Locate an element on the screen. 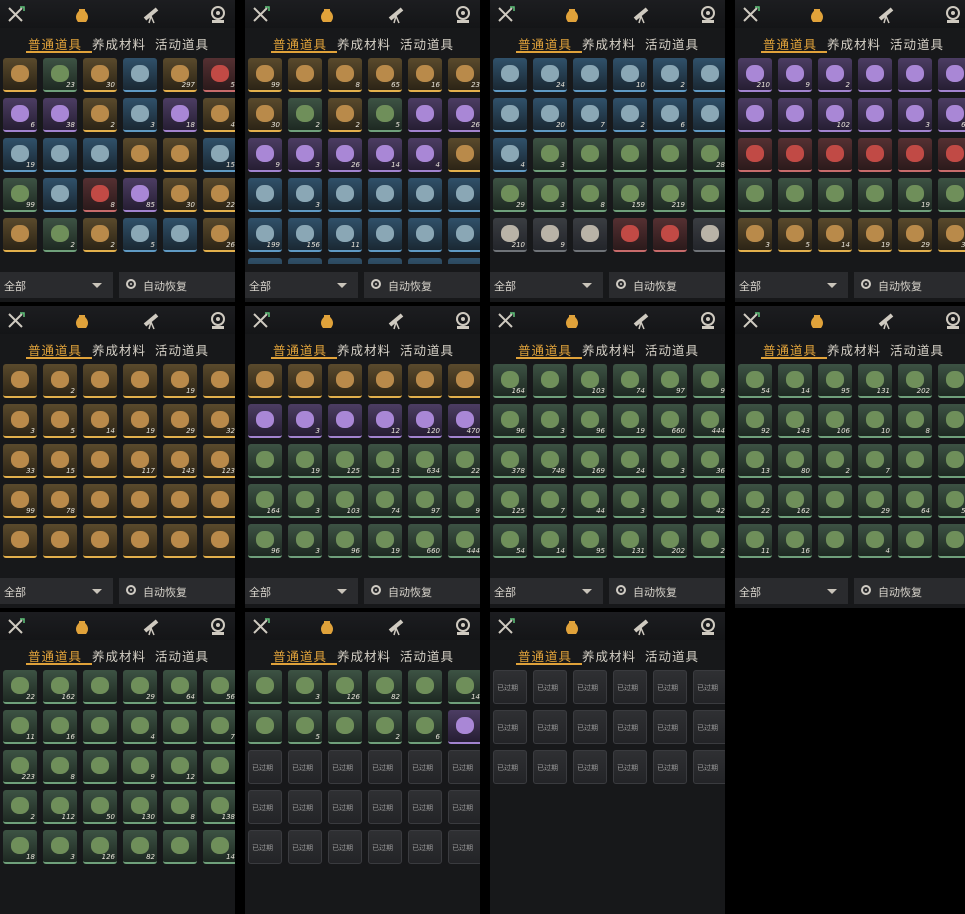 This screenshot has width=965, height=914. item-slot: 33 is located at coordinates (20, 461).